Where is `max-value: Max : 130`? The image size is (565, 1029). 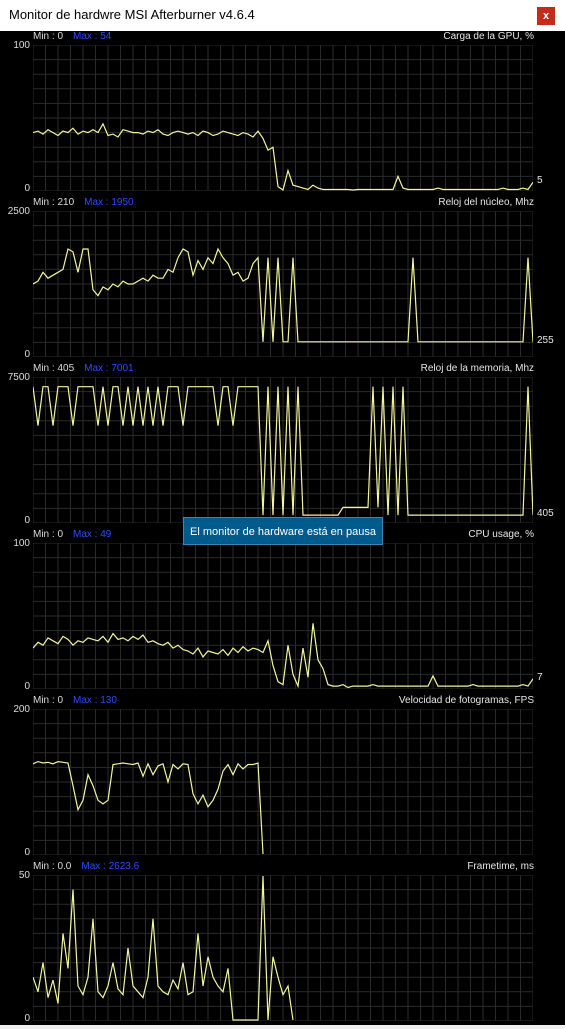 max-value: Max : 130 is located at coordinates (95, 700).